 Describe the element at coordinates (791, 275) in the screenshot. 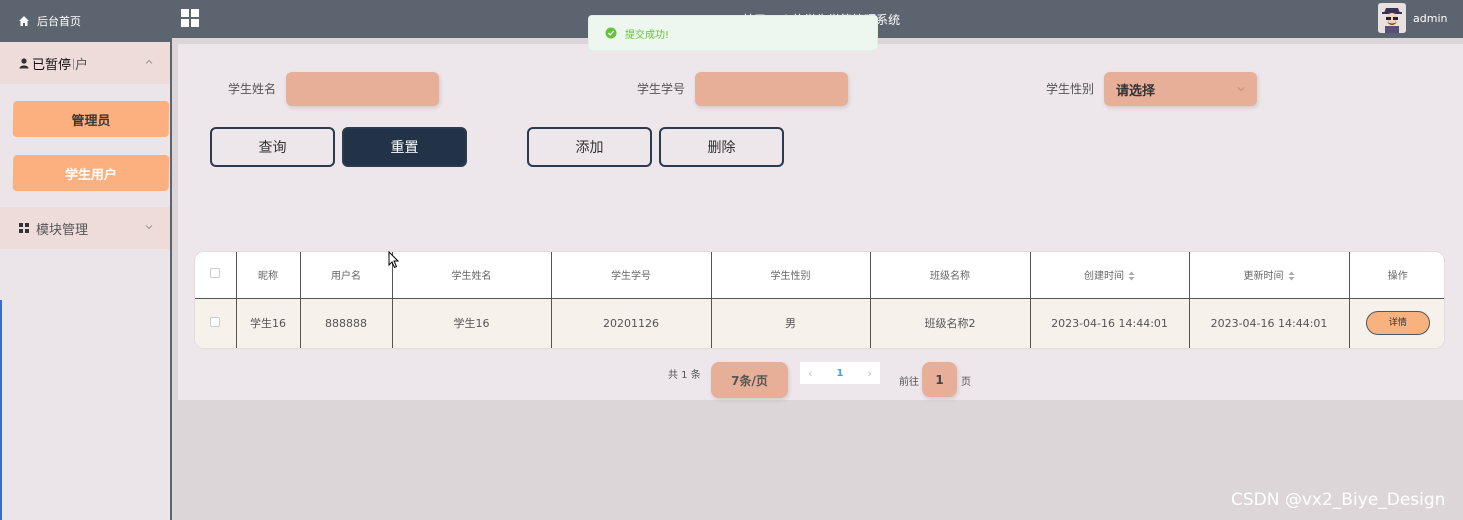

I see `column-header: 学生性别` at that location.